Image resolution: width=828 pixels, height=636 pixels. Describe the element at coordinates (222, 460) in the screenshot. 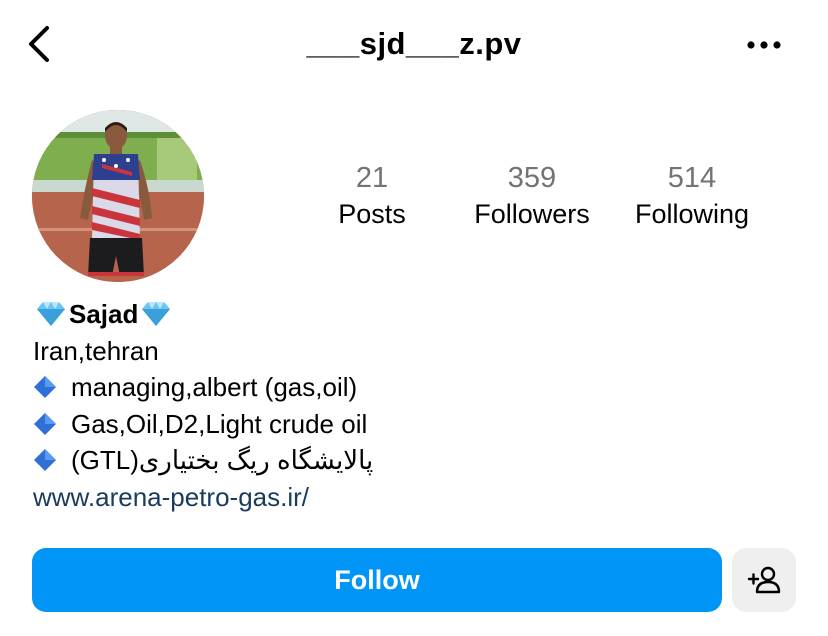

I see `bio-line-3-text: پالایشگاه ریگ بختیاری(GTL)` at that location.